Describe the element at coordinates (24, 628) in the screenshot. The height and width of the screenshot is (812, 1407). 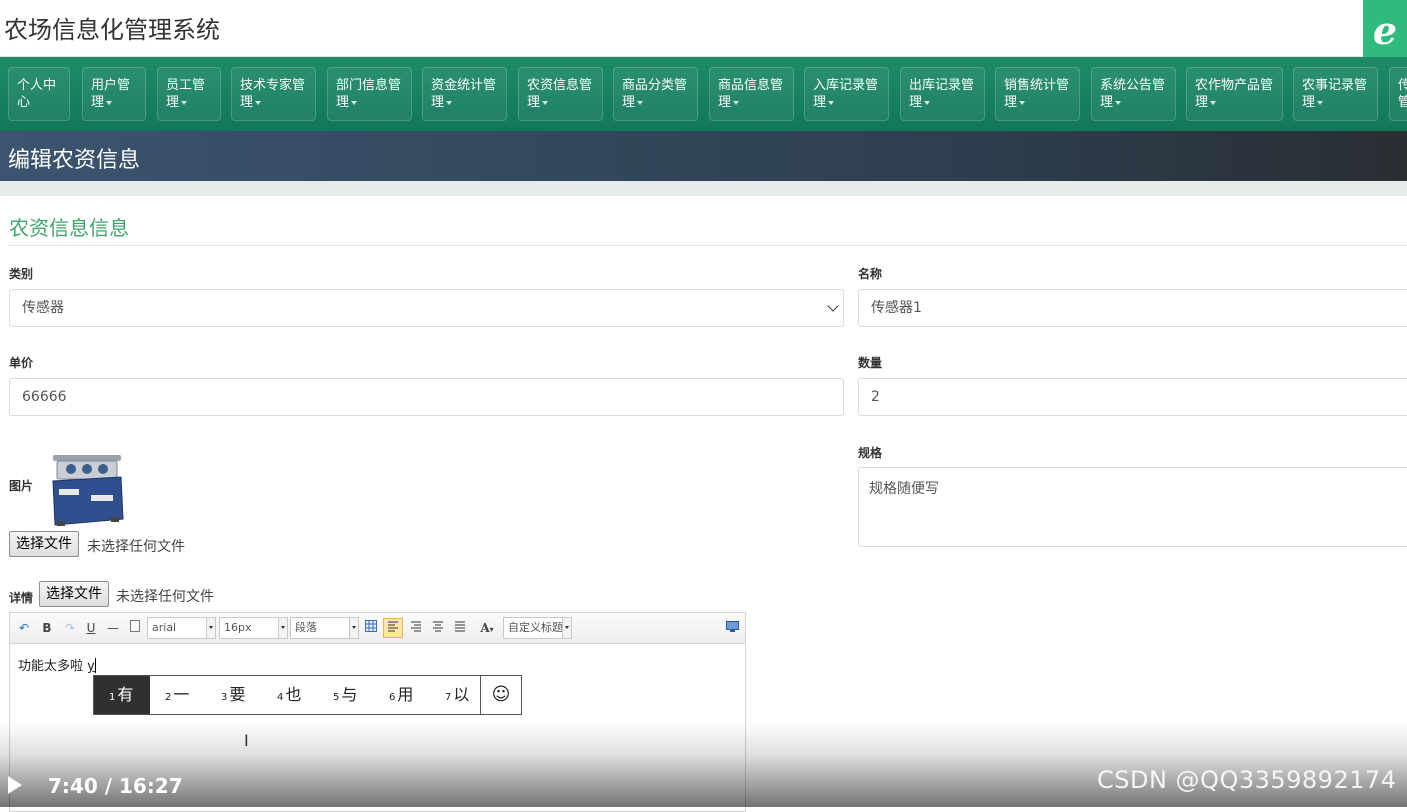
I see `undo-icon: ↶` at that location.